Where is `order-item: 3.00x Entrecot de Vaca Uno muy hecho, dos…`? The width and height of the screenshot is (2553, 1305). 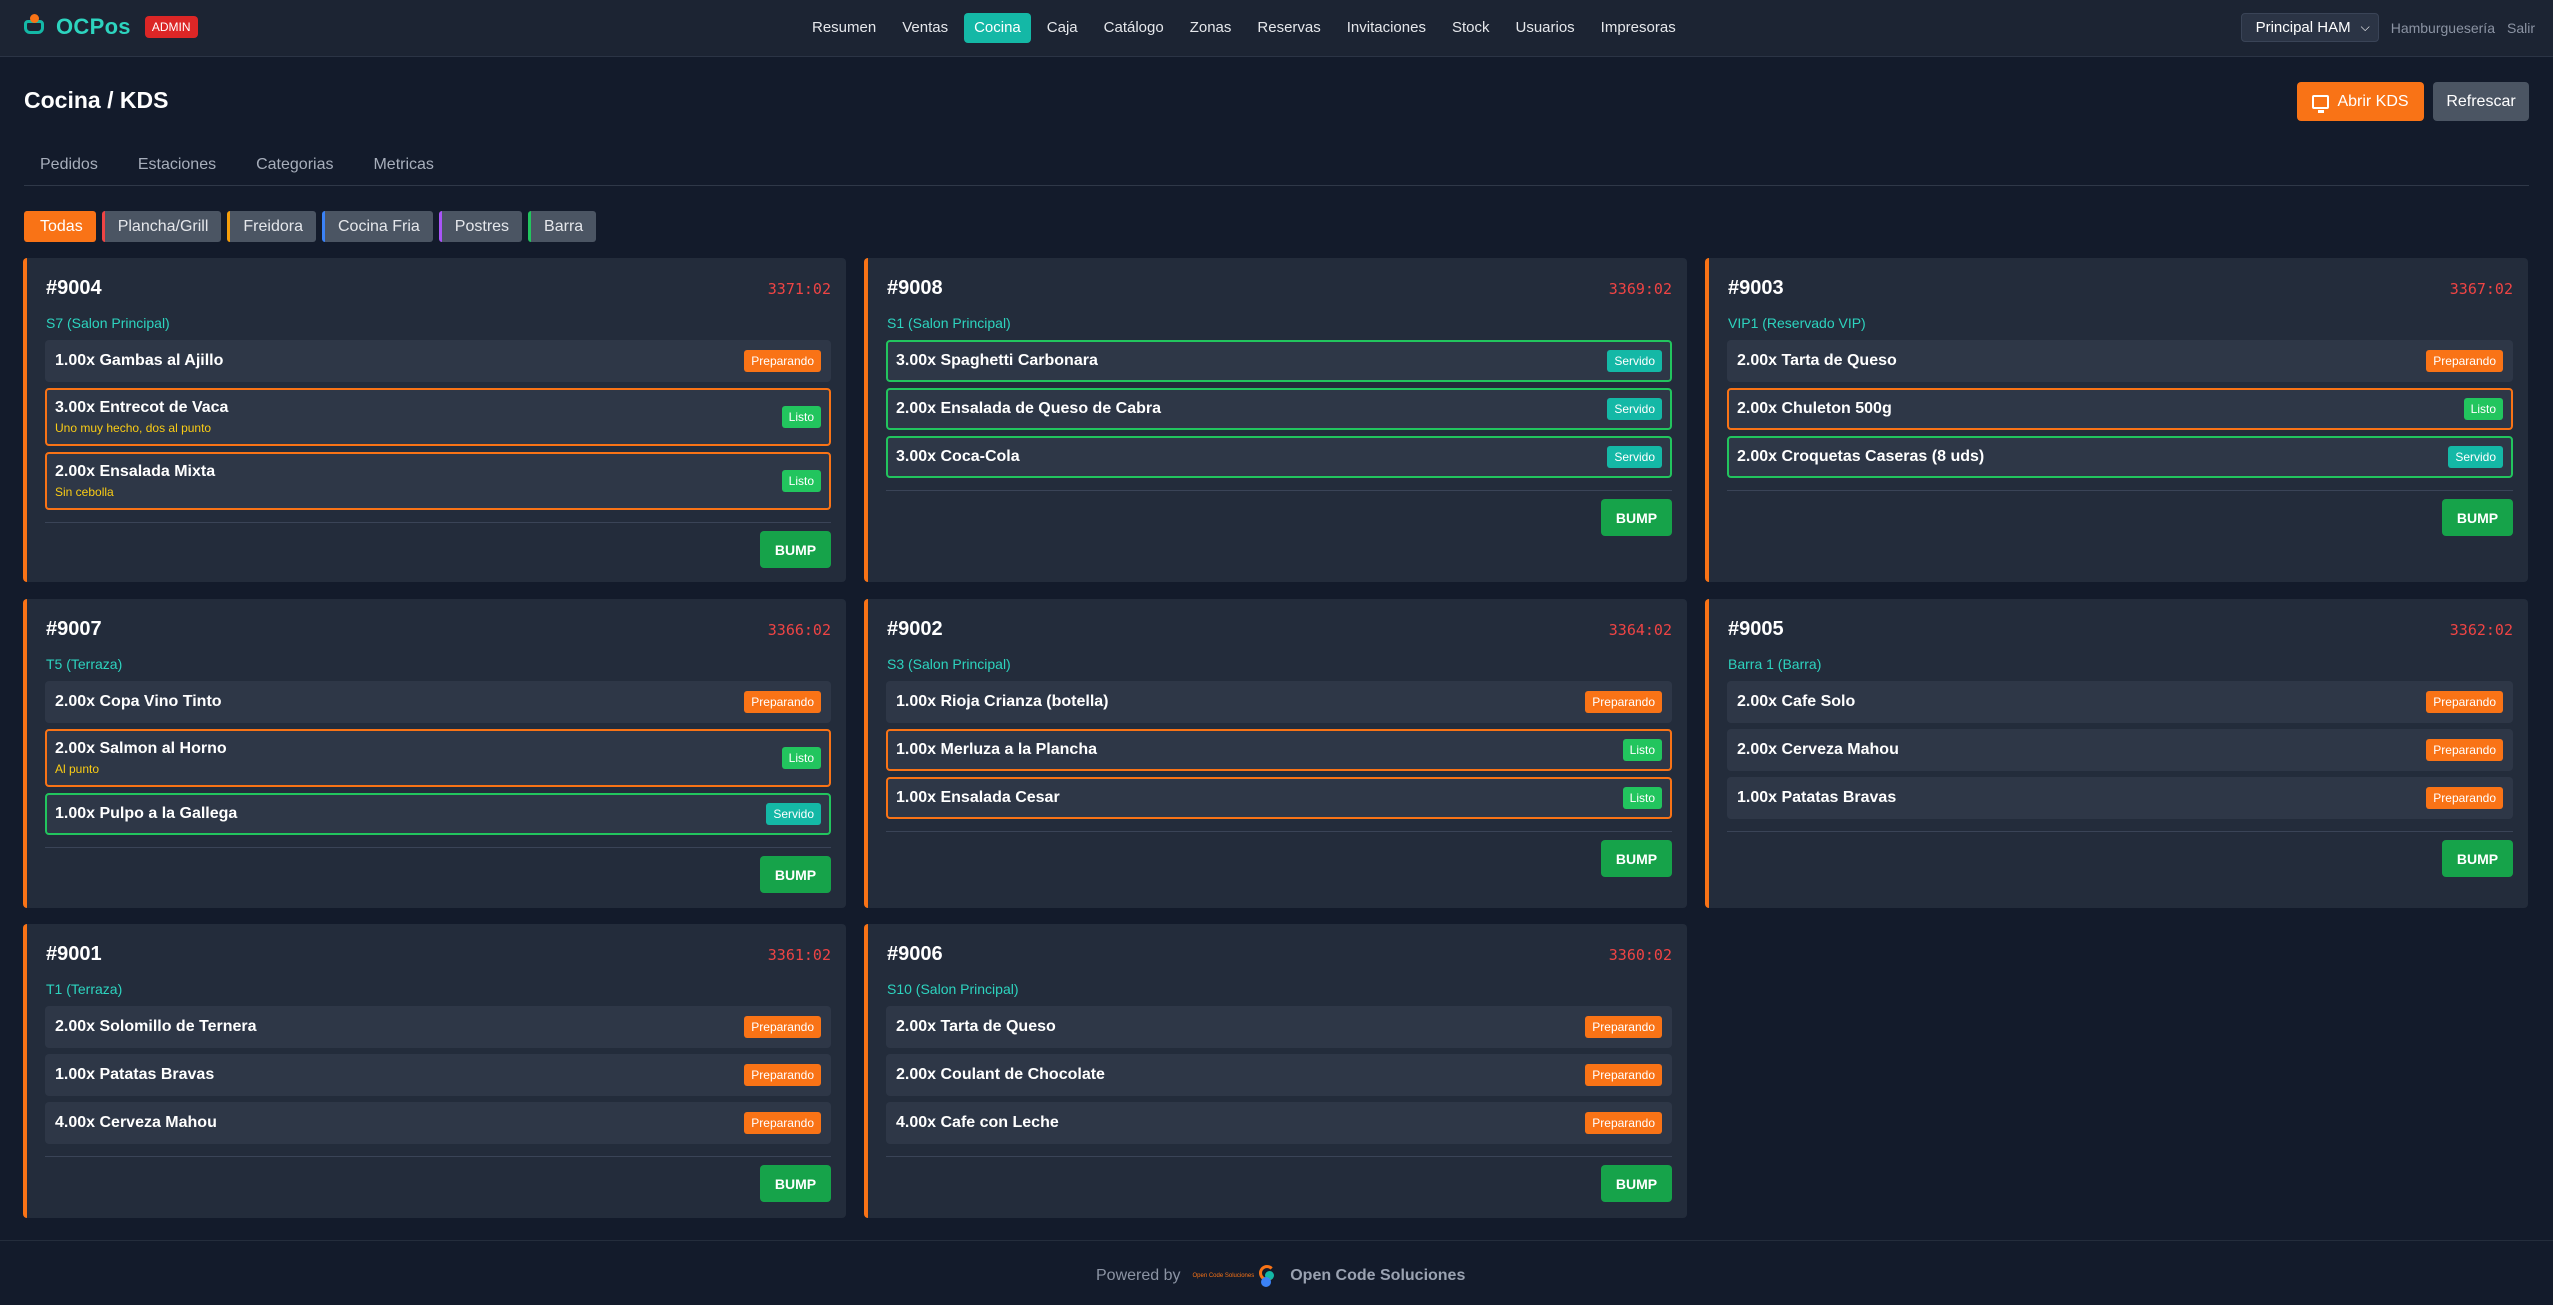
order-item: 3.00x Entrecot de Vaca Uno muy hecho, dos… is located at coordinates (438, 417).